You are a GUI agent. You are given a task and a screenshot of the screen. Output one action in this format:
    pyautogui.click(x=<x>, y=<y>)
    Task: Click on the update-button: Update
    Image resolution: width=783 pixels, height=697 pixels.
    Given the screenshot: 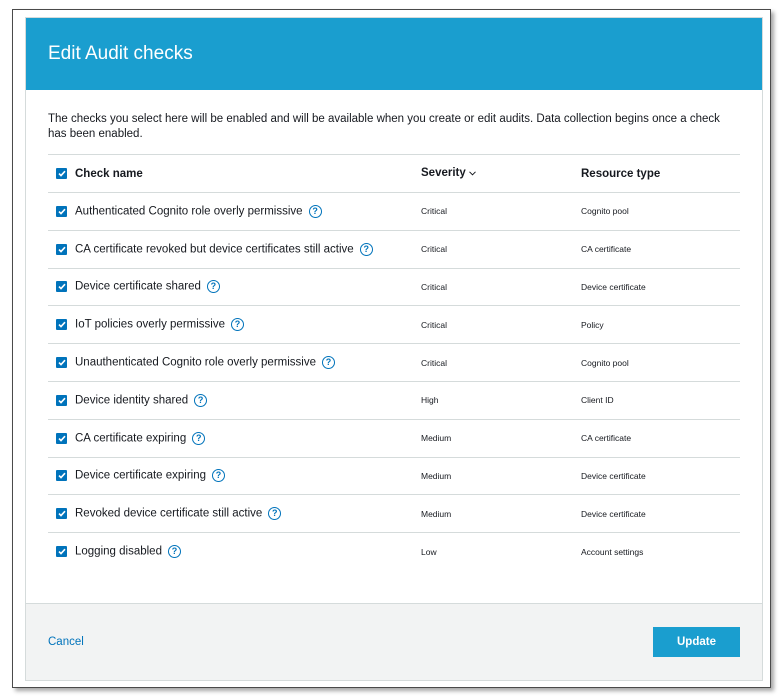 What is the action you would take?
    pyautogui.click(x=696, y=642)
    